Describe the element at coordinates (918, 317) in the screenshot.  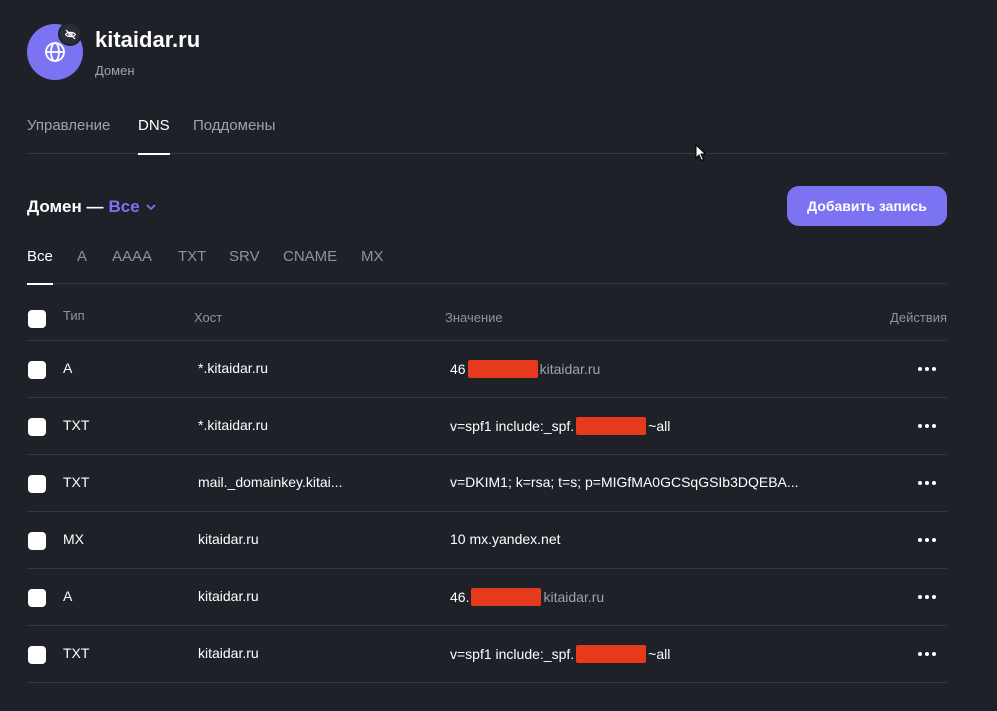
I see `column-actions: Действия` at that location.